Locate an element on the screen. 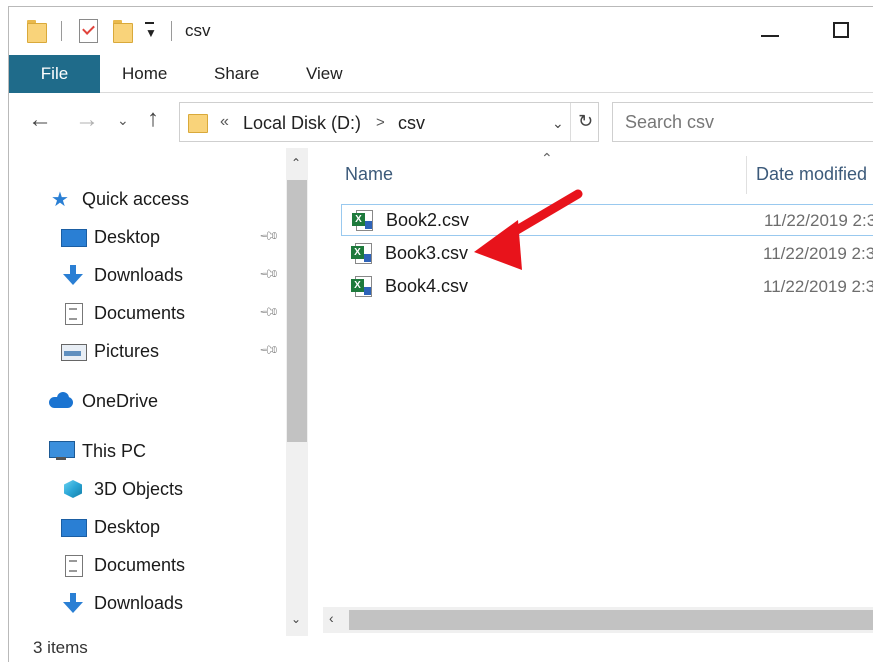  nav-this-pc: This PC is located at coordinates (97, 451).